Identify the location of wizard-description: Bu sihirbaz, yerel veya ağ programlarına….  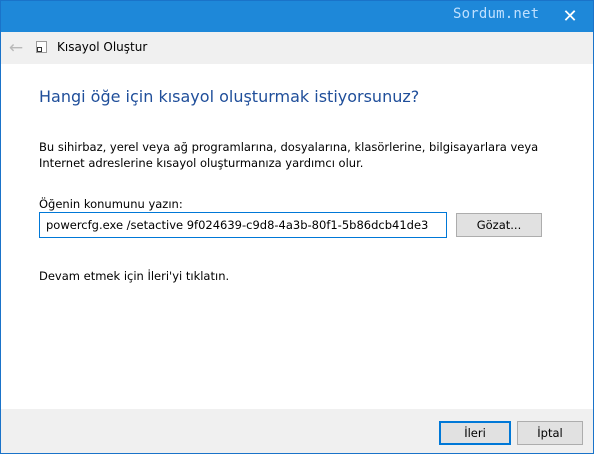
(289, 155).